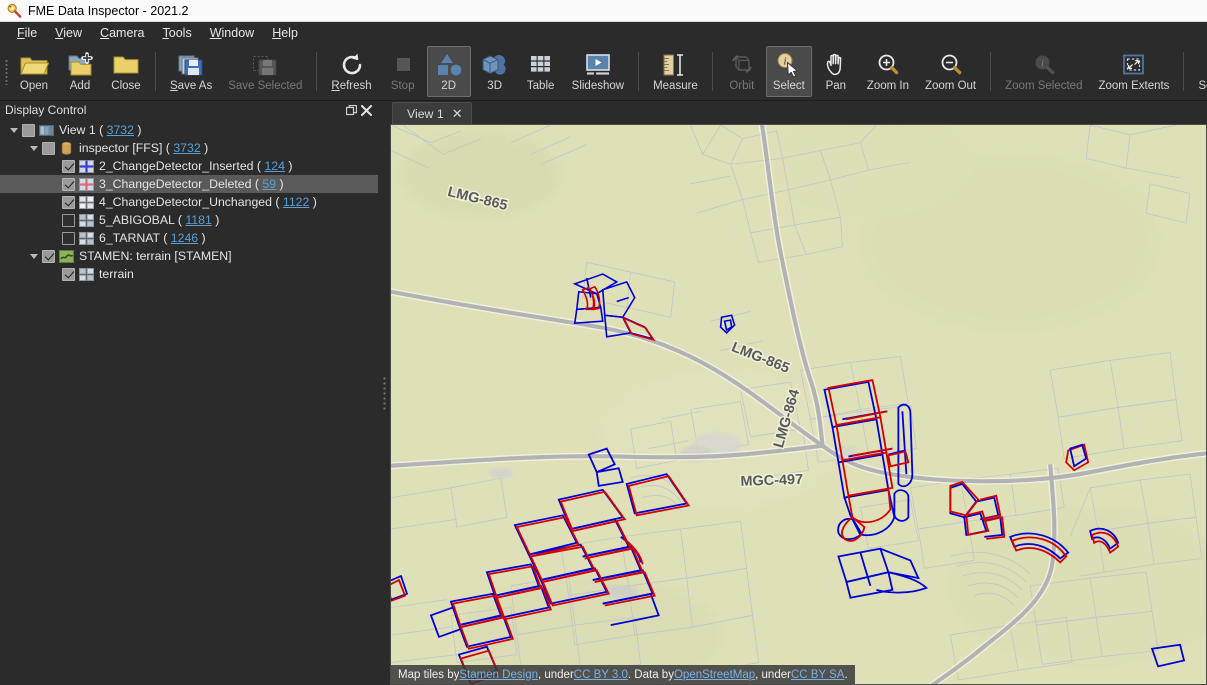 The height and width of the screenshot is (685, 1207). Describe the element at coordinates (86, 184) in the screenshot. I see `layer-red-icon` at that location.